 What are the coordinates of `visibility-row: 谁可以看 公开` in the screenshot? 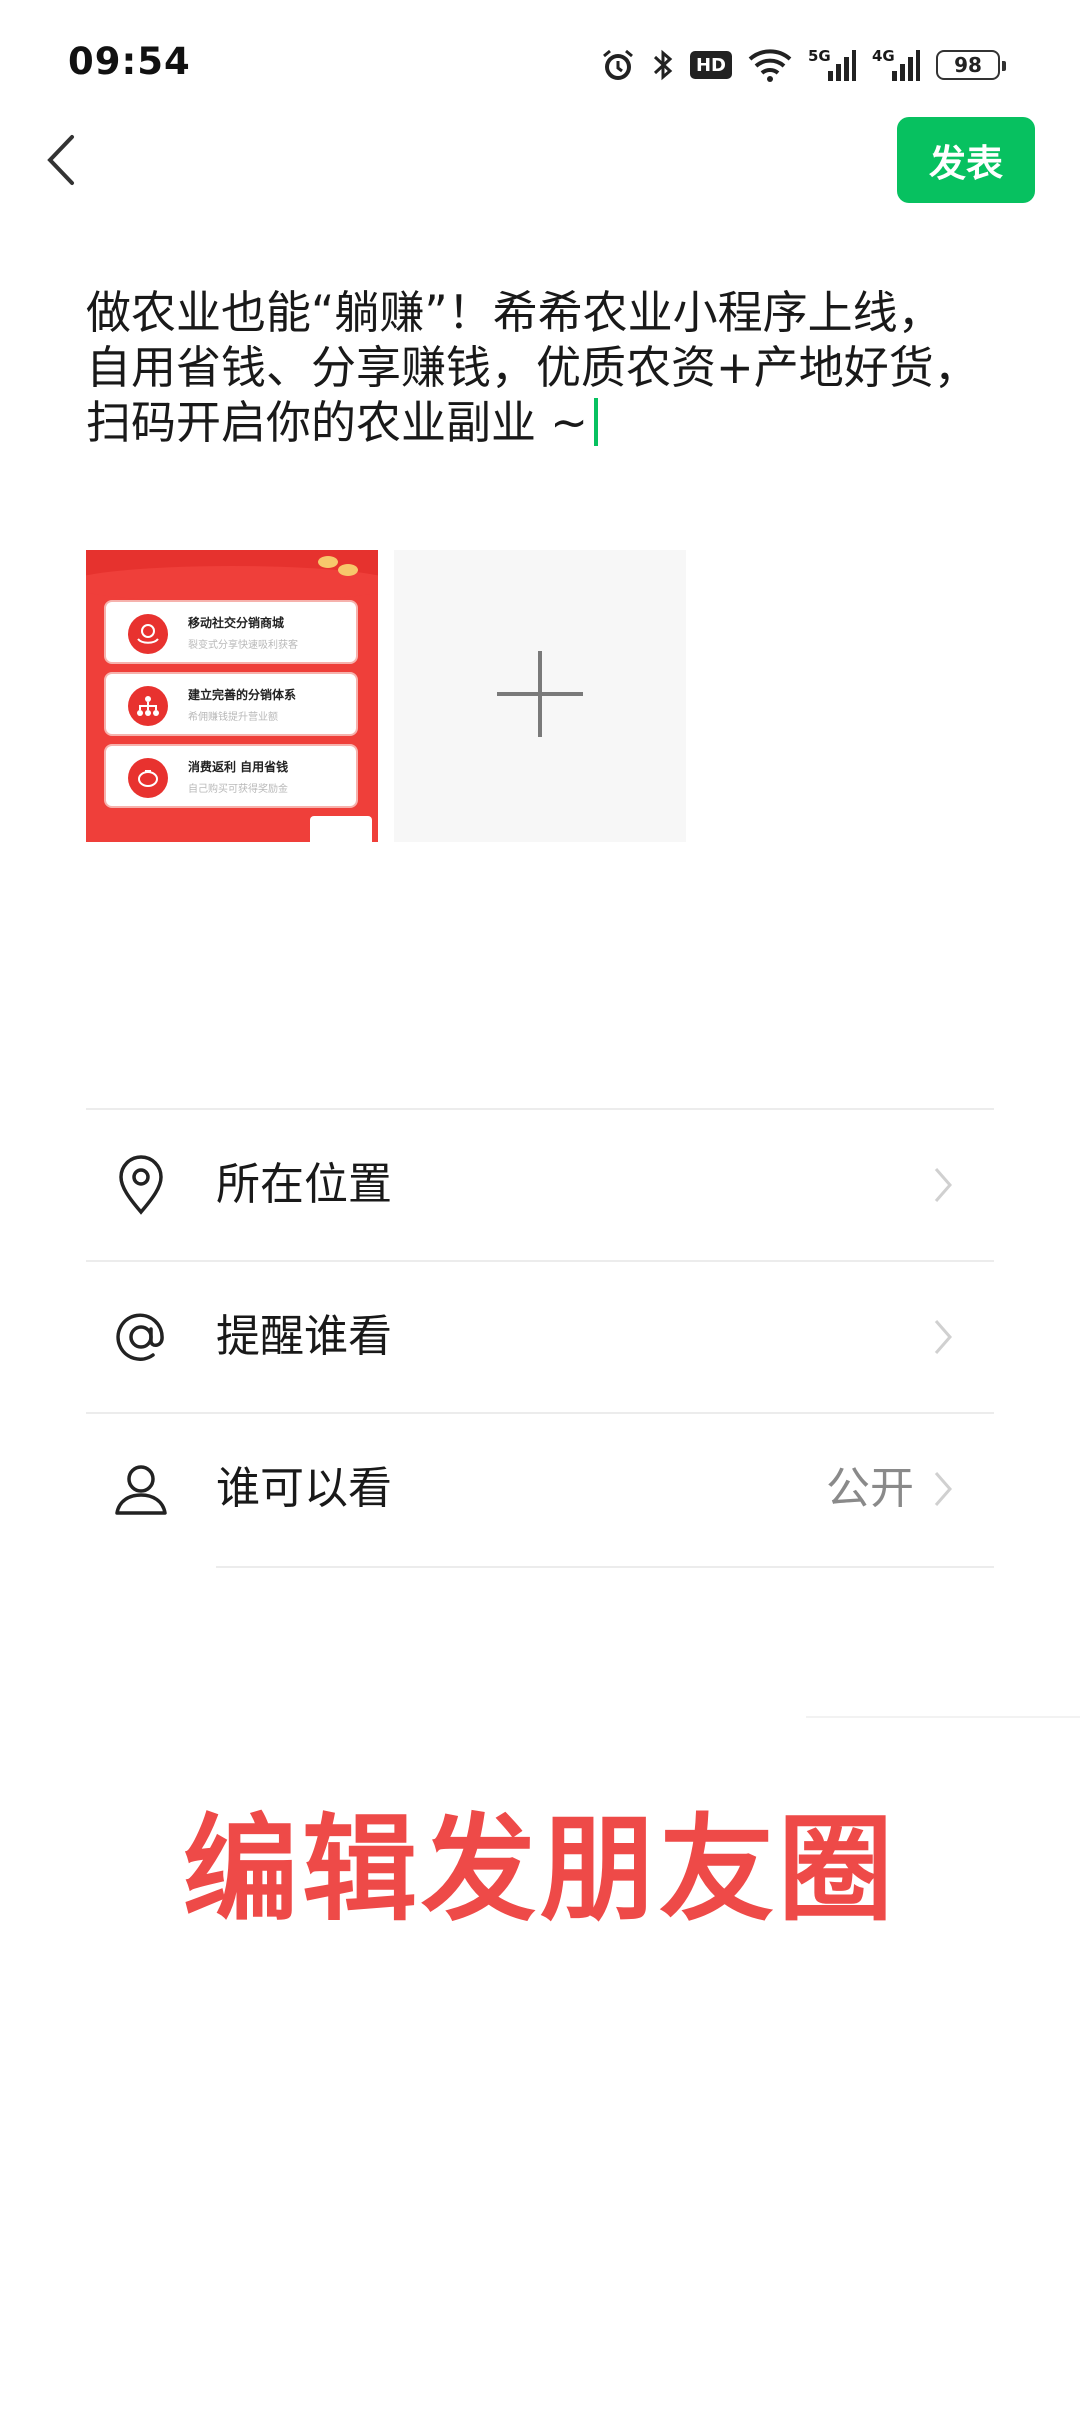 It's located at (540, 1489).